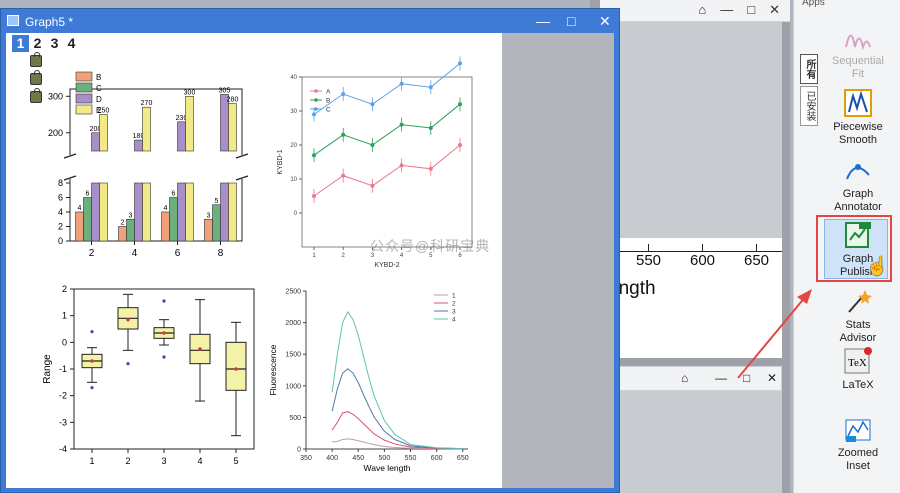 The image size is (900, 493). Describe the element at coordinates (64, 316) in the screenshot. I see `y-tick-label: 1` at that location.